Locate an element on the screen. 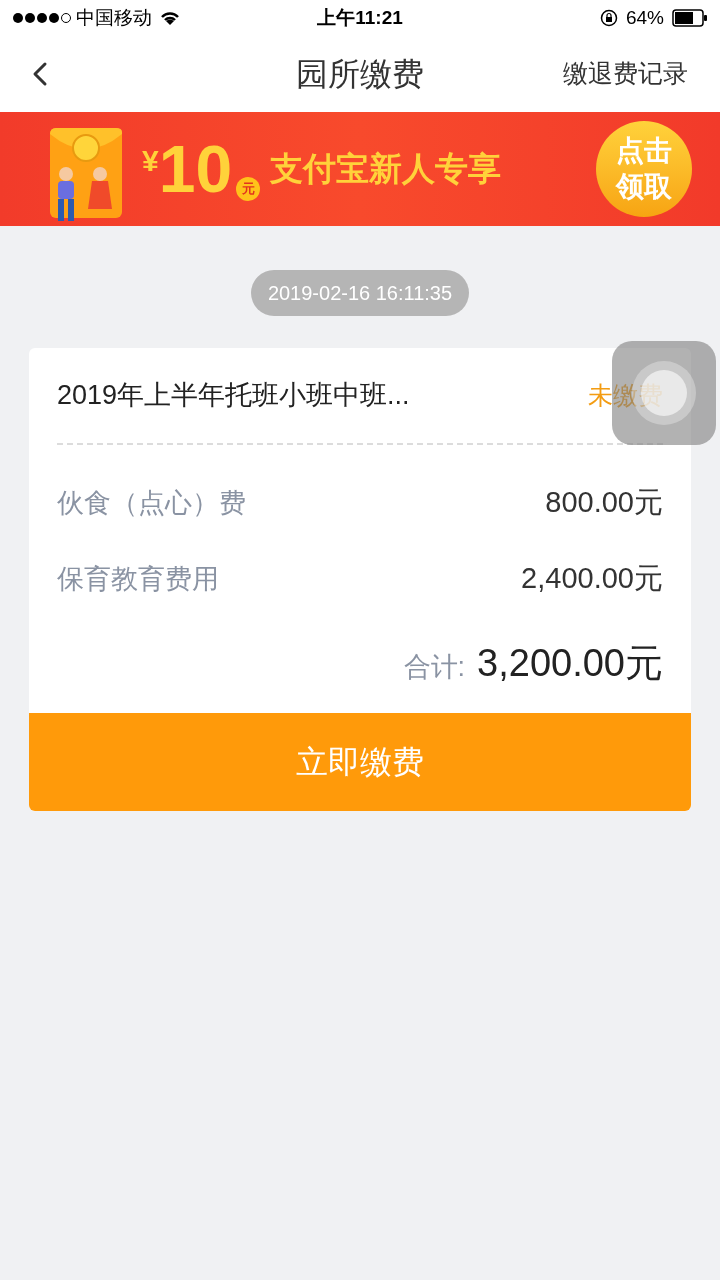 The image size is (720, 1280). total-label: 合计: is located at coordinates (434, 667).